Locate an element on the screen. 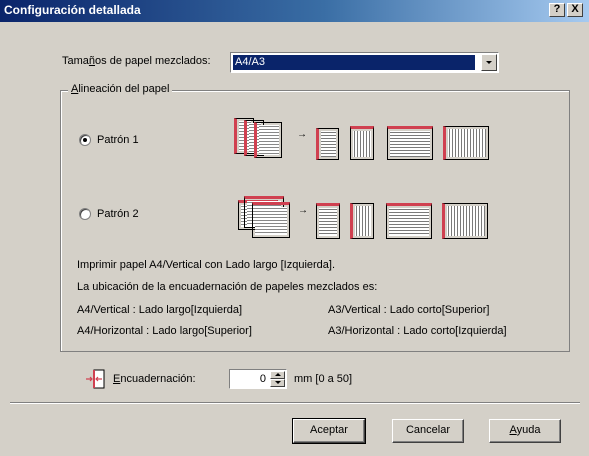  accept-button: Aceptar is located at coordinates (329, 431).